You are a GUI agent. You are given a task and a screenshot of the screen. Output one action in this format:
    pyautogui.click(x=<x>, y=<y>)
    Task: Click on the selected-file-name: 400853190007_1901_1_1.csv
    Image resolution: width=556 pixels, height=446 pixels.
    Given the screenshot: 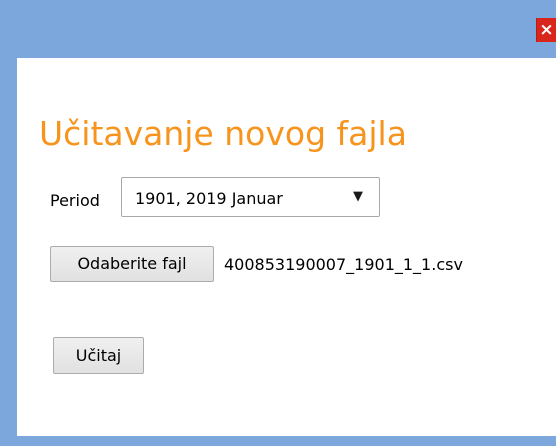 What is the action you would take?
    pyautogui.click(x=343, y=264)
    